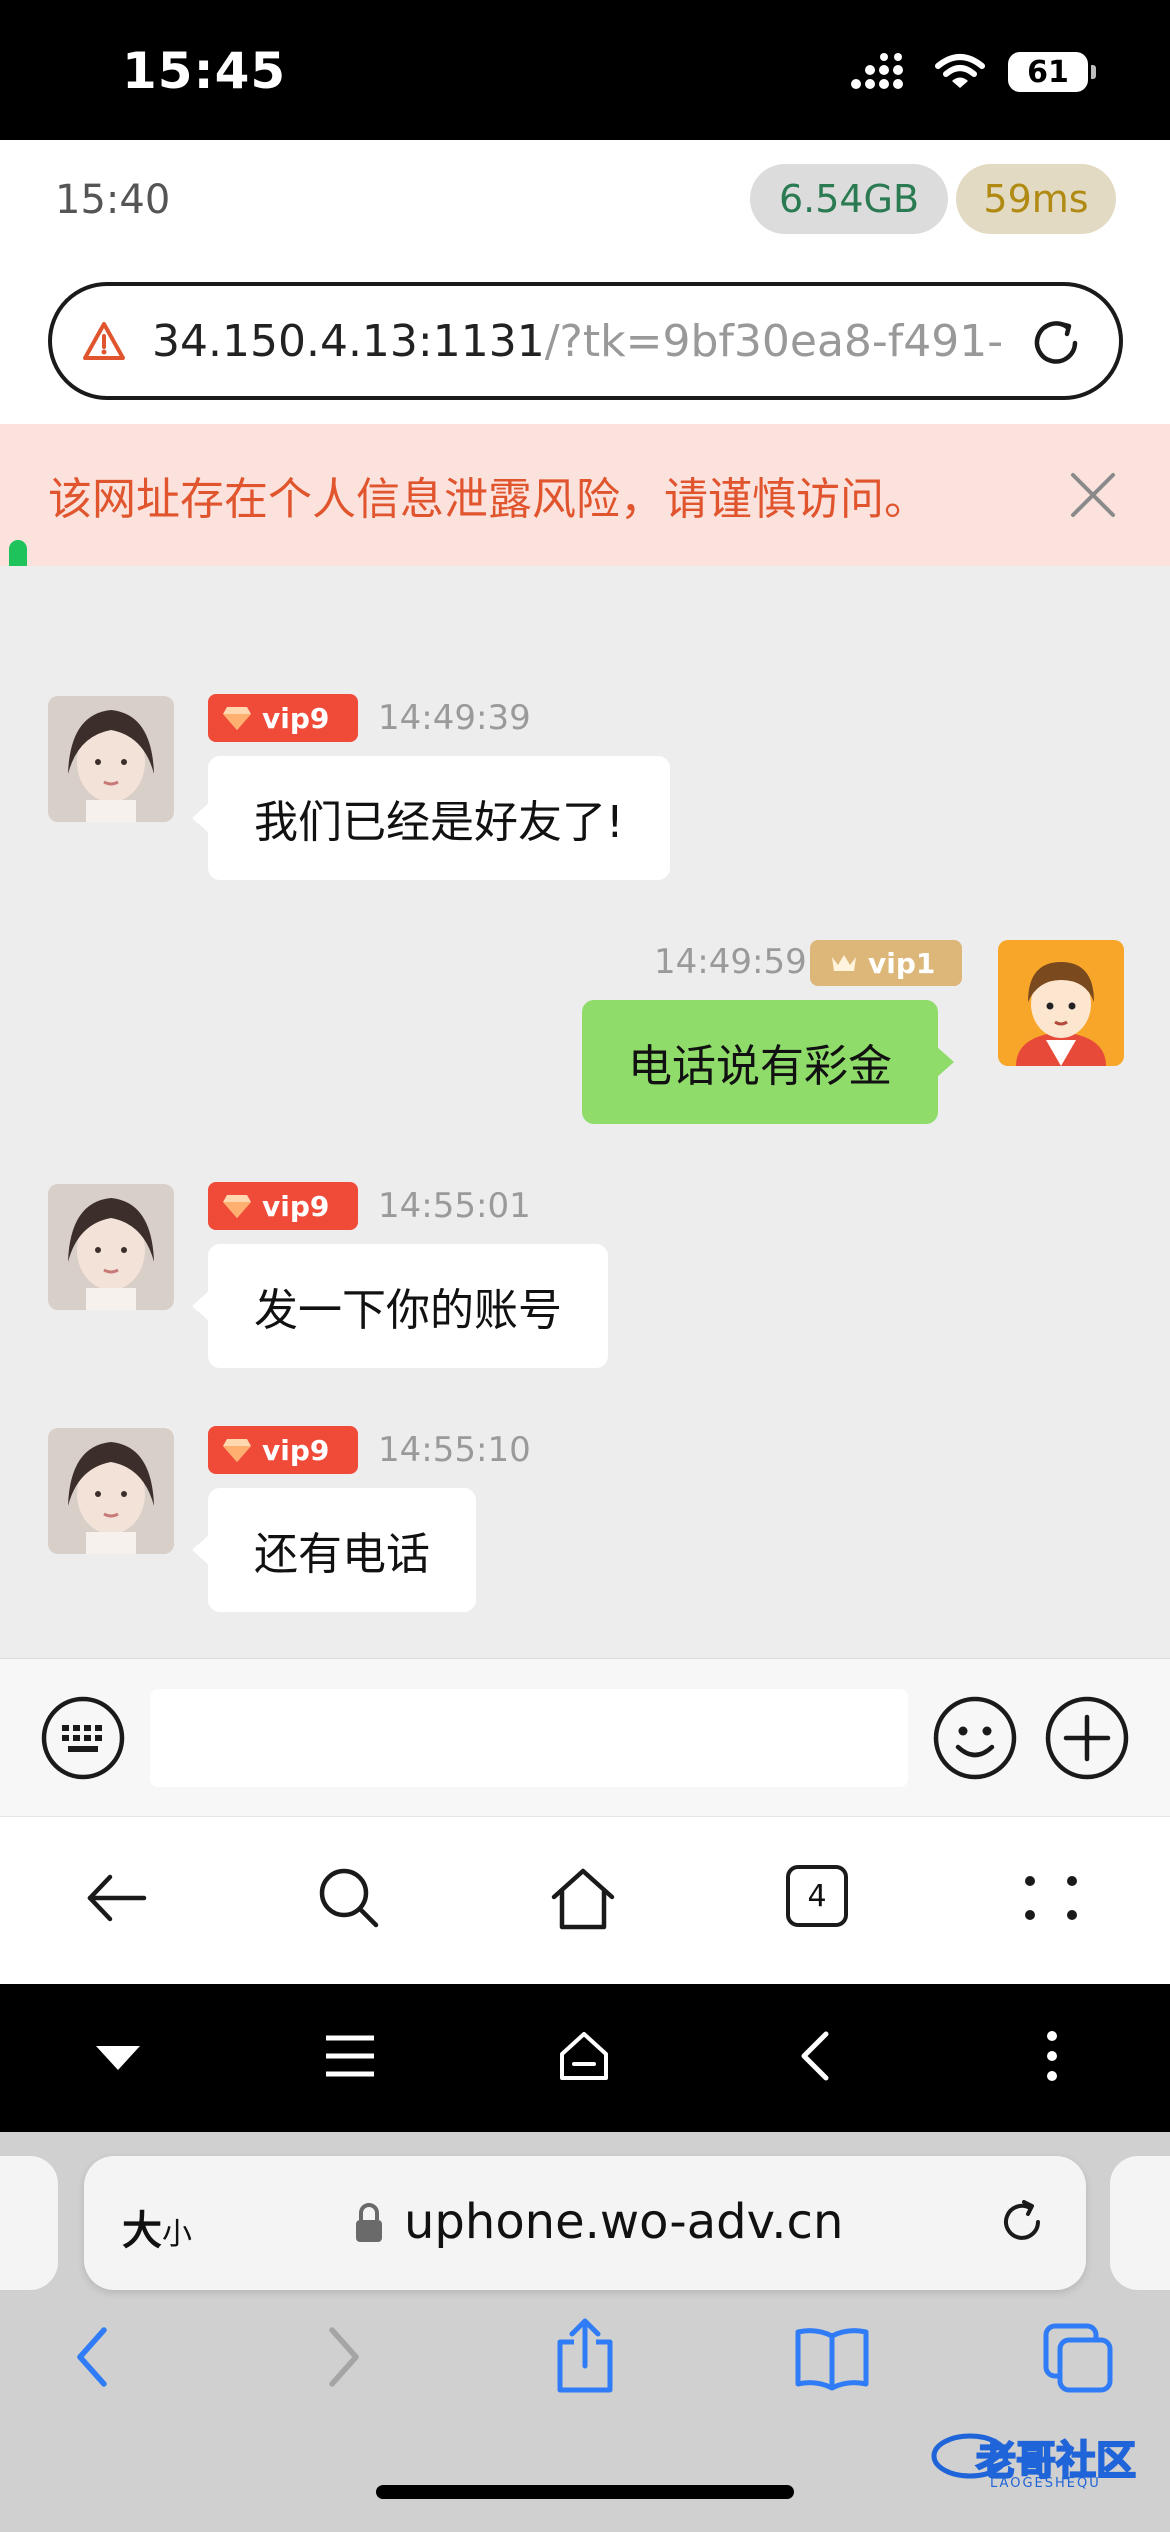  What do you see at coordinates (585, 2355) in the screenshot?
I see `share-icon` at bounding box center [585, 2355].